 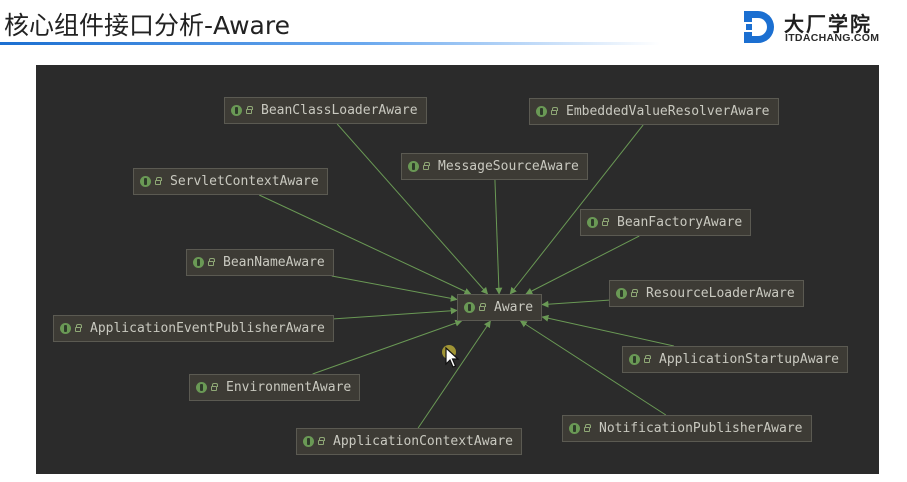 I want to click on node-label: EnvironmentAware, so click(x=289, y=387).